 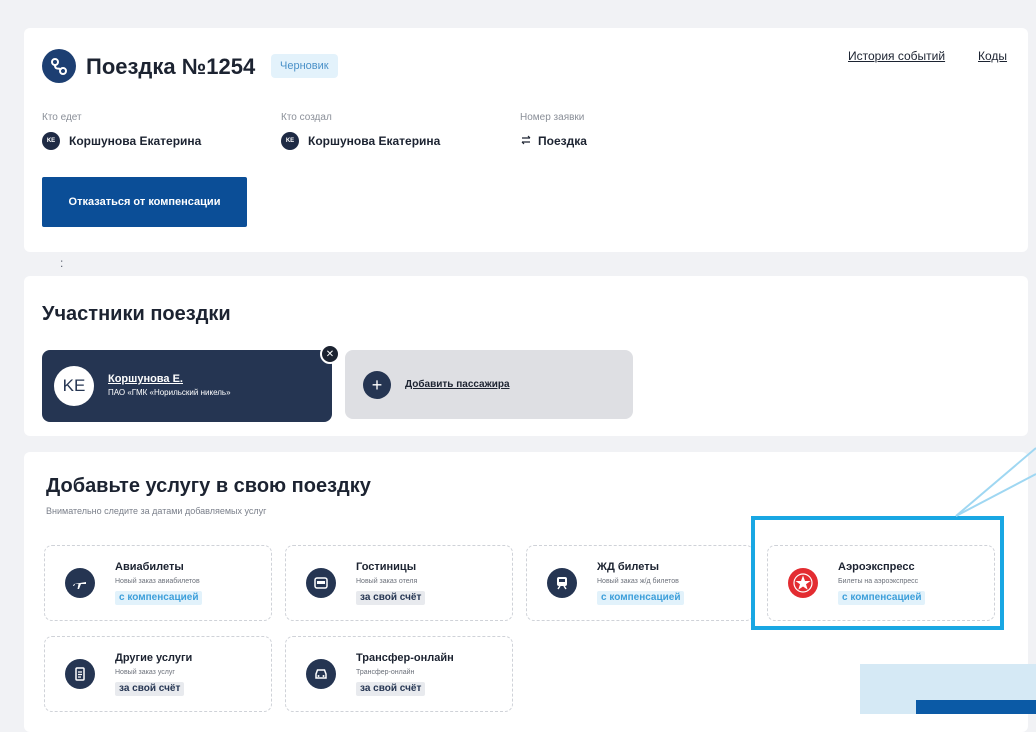 I want to click on service-subtitle: Новый заказ авиабилетов, so click(x=157, y=581).